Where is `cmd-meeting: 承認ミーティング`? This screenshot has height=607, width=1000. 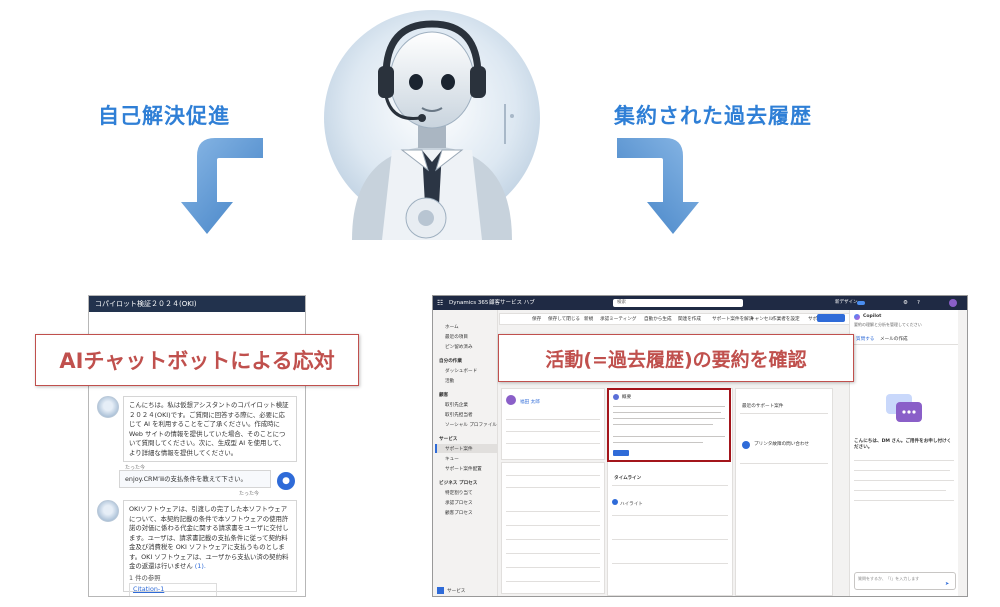 cmd-meeting: 承認ミーティング is located at coordinates (618, 319).